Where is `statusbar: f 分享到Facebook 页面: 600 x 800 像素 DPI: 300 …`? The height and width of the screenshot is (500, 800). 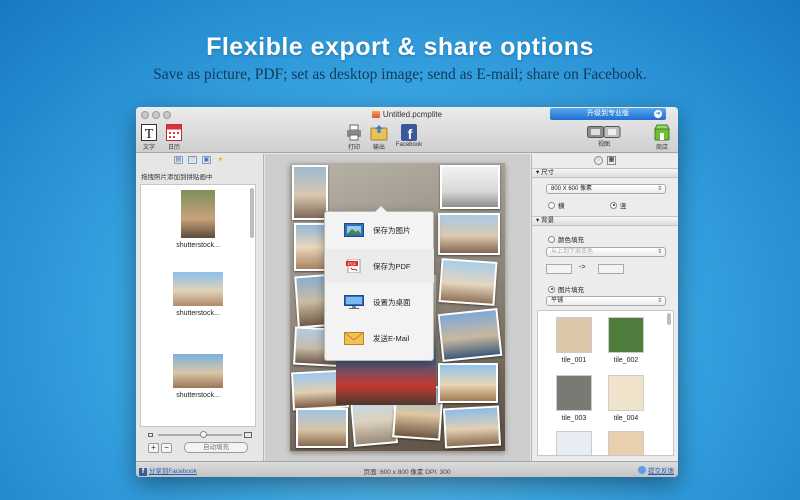 statusbar: f 分享到Facebook 页面: 600 x 800 像素 DPI: 300 … is located at coordinates (407, 469).